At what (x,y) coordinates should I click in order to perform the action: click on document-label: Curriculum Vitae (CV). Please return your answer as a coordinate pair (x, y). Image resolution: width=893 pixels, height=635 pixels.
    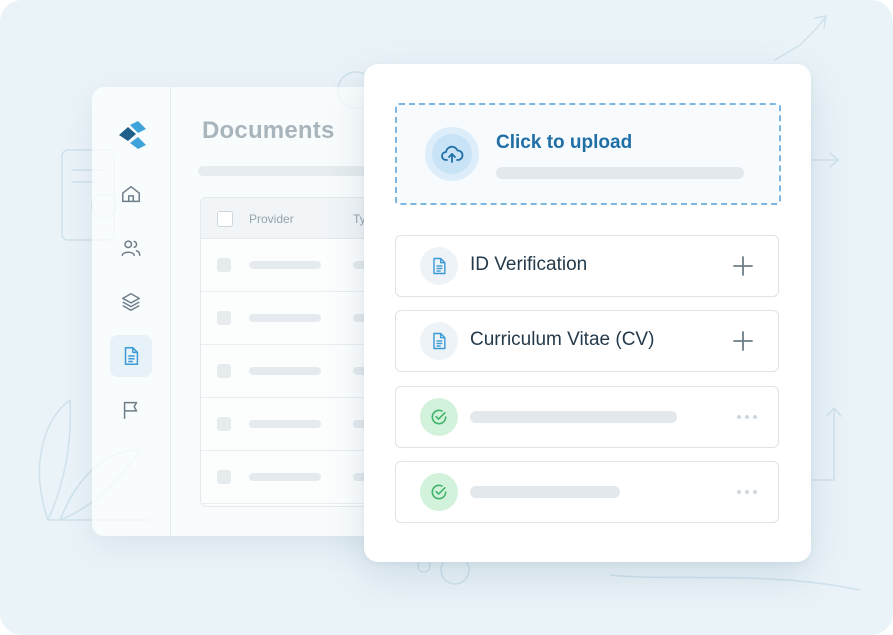
    Looking at the image, I should click on (562, 339).